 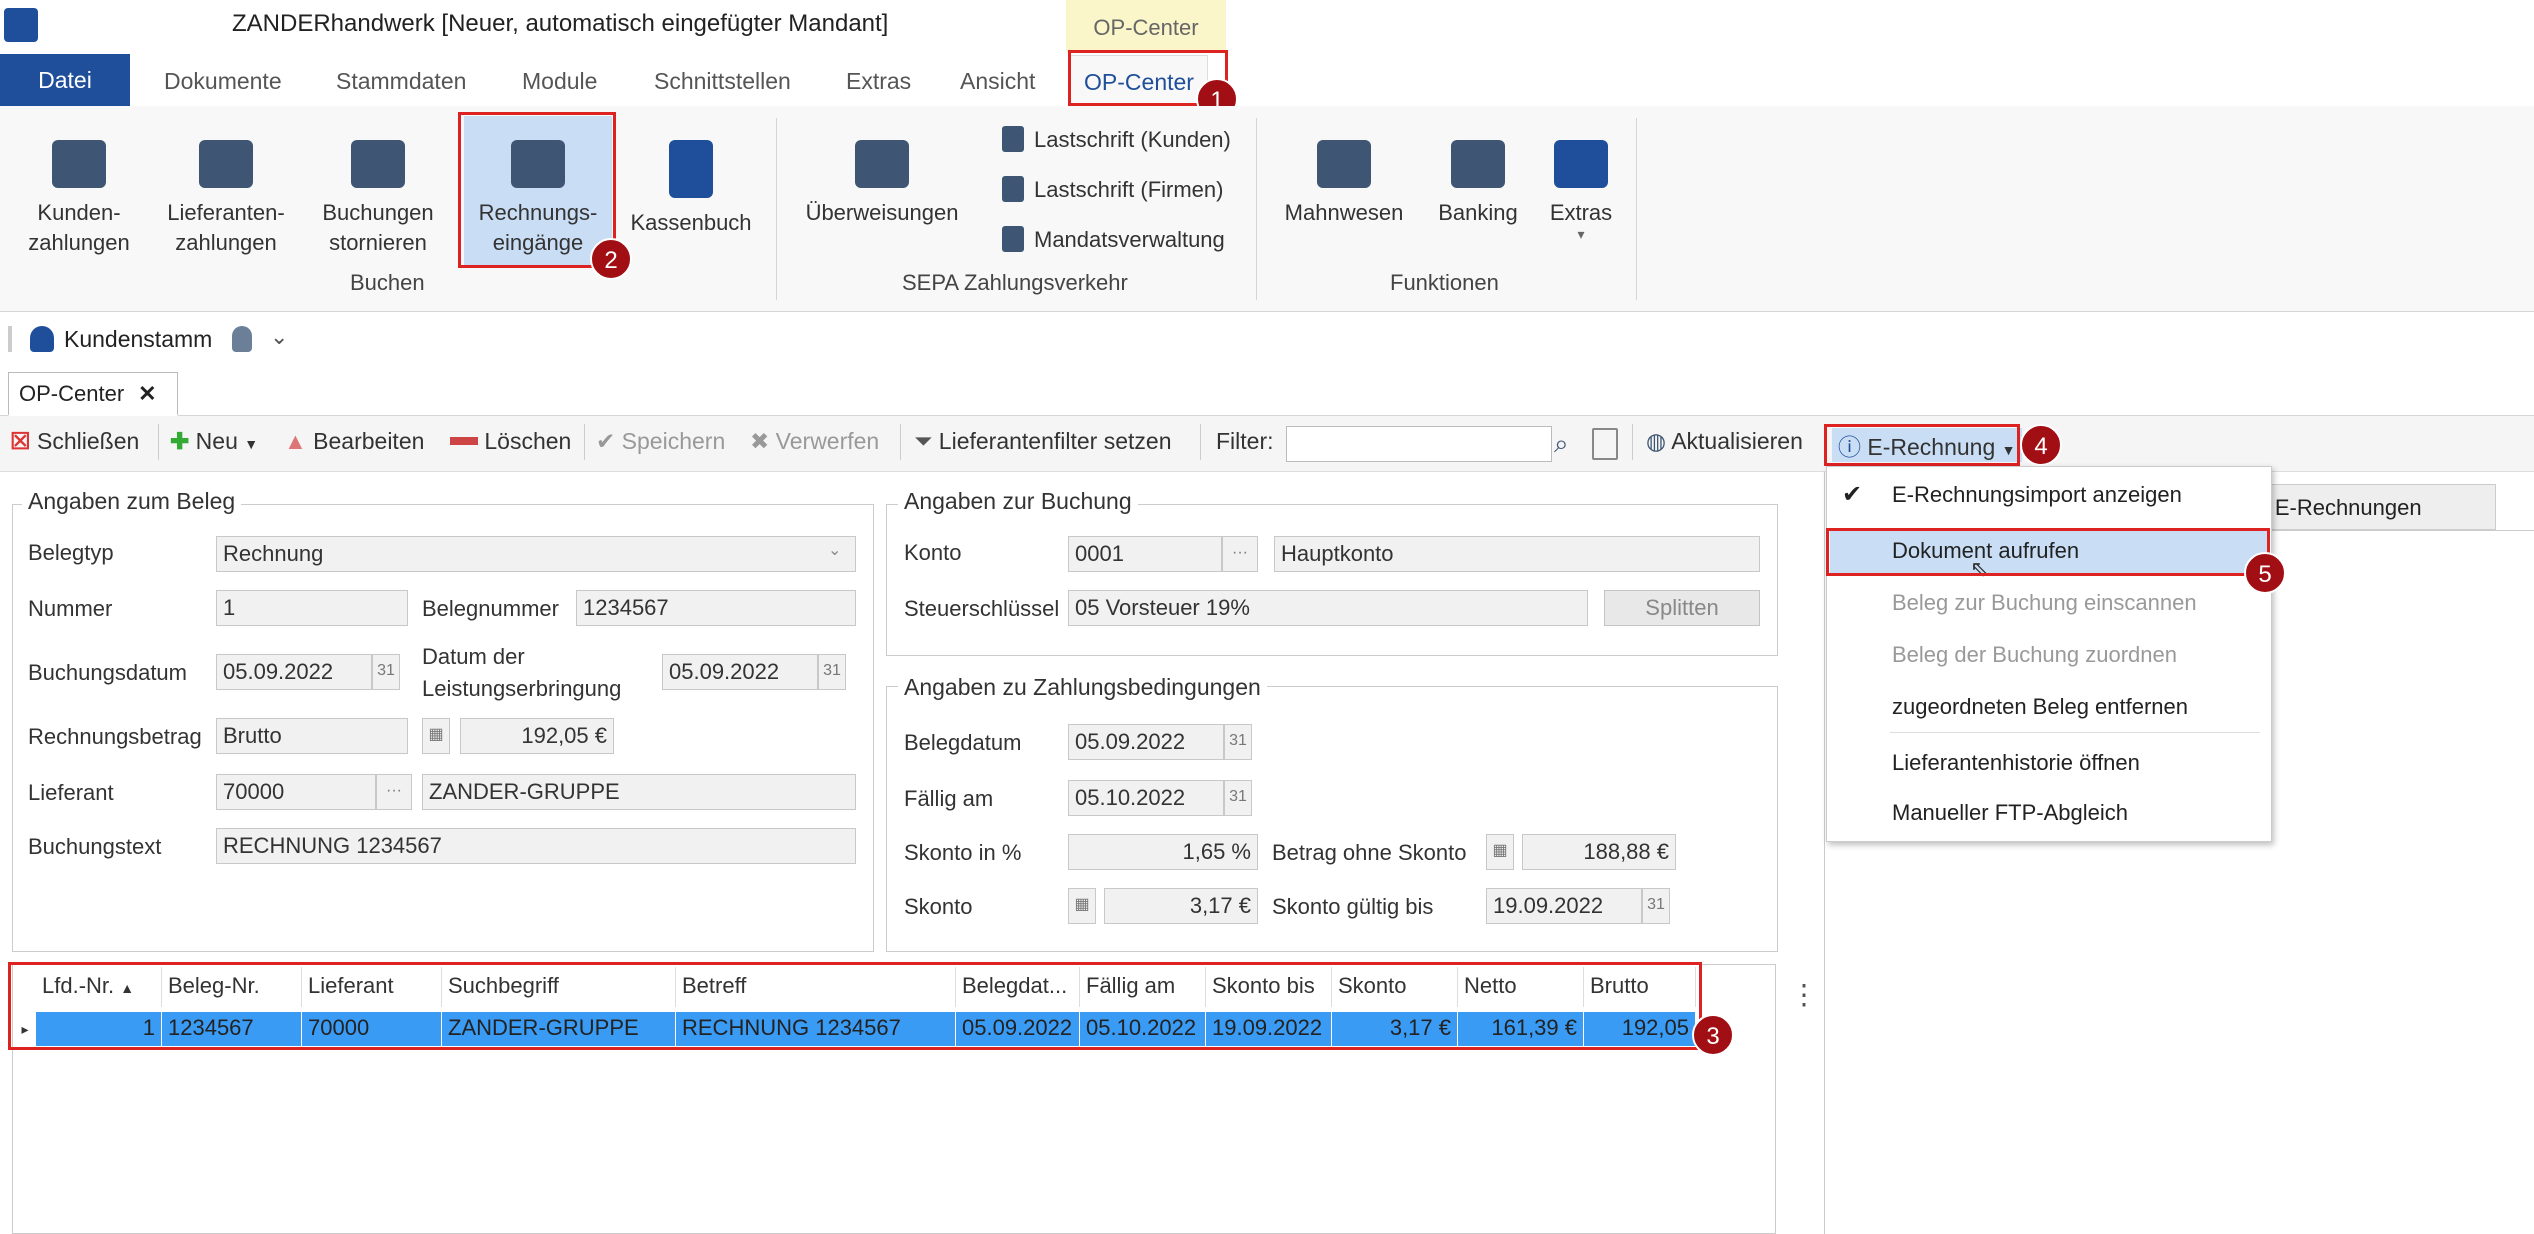 What do you see at coordinates (2040, 707) in the screenshot?
I see `menu-item-beleg-entfernen: zugeordneten Beleg entfernen` at bounding box center [2040, 707].